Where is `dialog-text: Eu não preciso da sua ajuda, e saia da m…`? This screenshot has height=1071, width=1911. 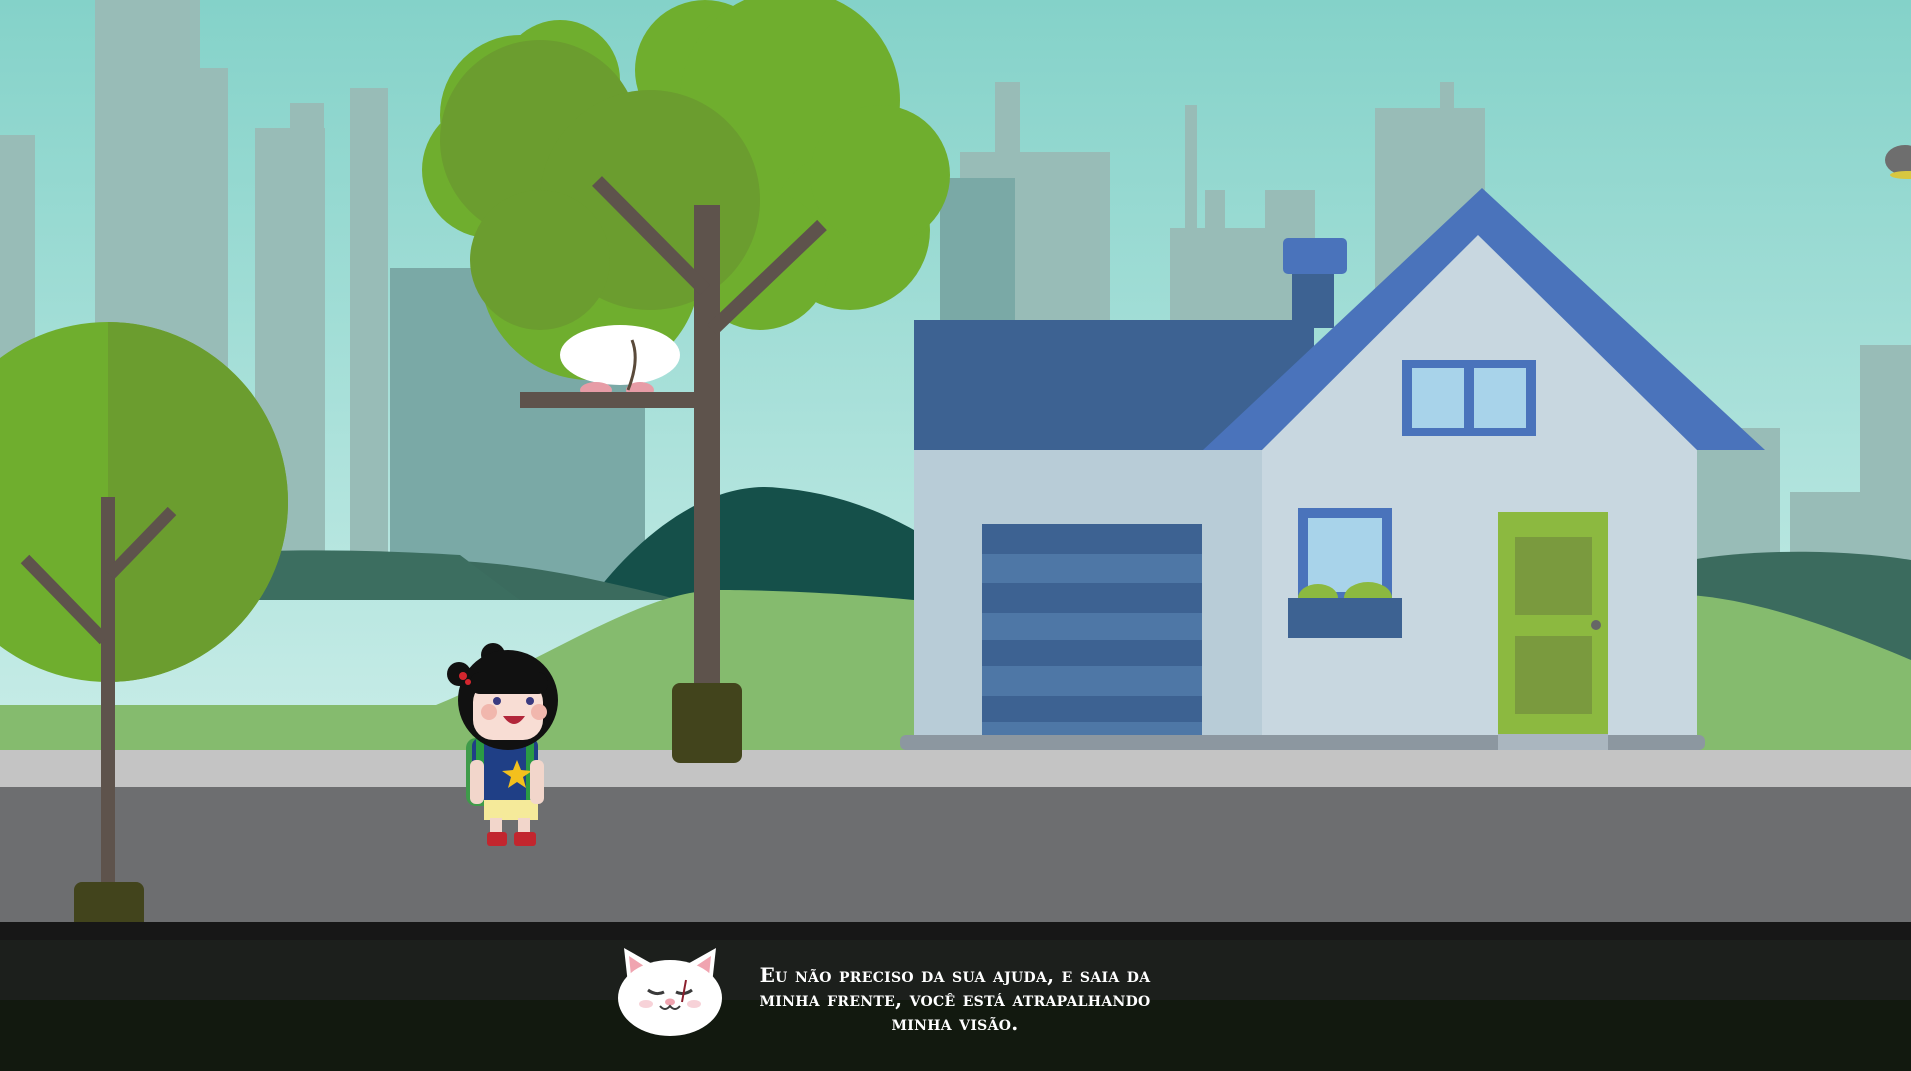 dialog-text: Eu não preciso da sua ajuda, e saia da m… is located at coordinates (955, 999).